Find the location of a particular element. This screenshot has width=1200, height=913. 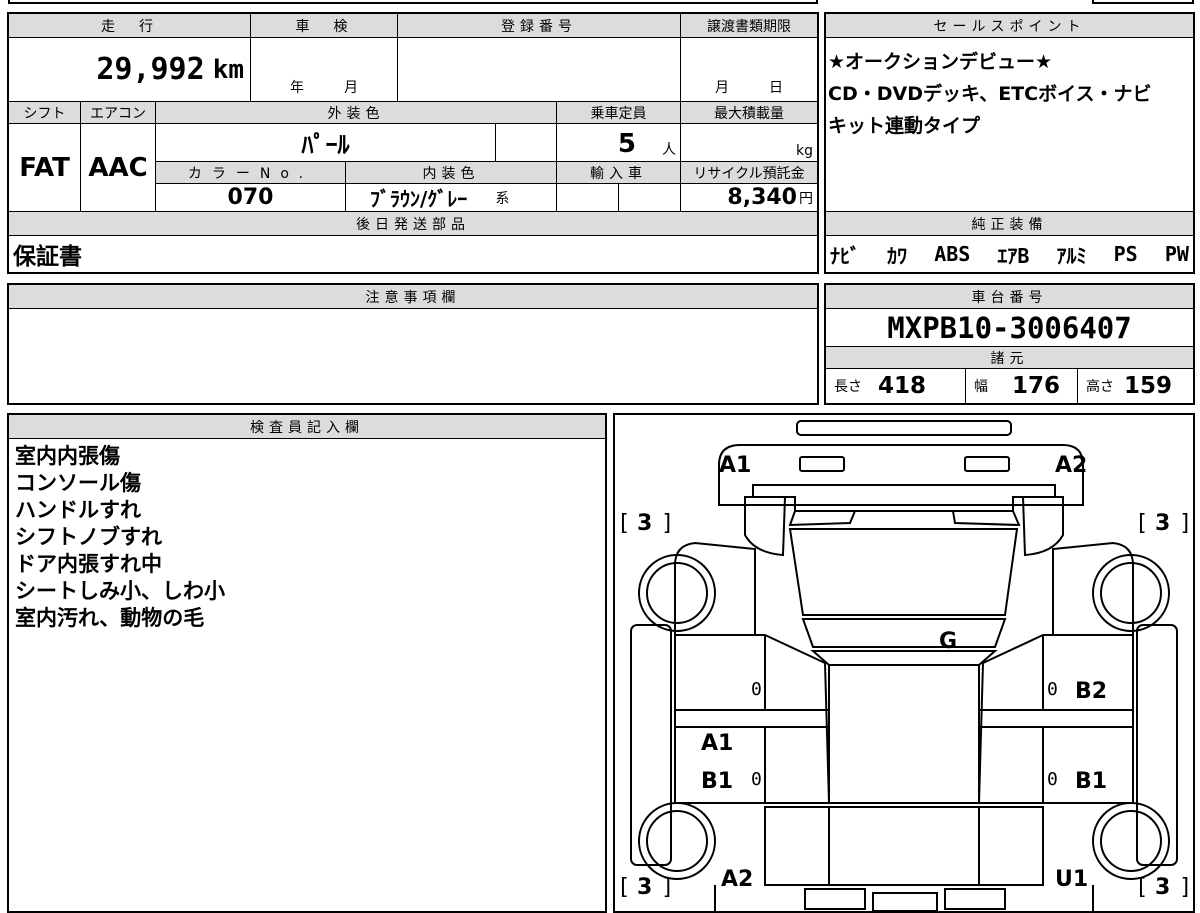

tire-tread-top-right: 3 is located at coordinates (1163, 523).